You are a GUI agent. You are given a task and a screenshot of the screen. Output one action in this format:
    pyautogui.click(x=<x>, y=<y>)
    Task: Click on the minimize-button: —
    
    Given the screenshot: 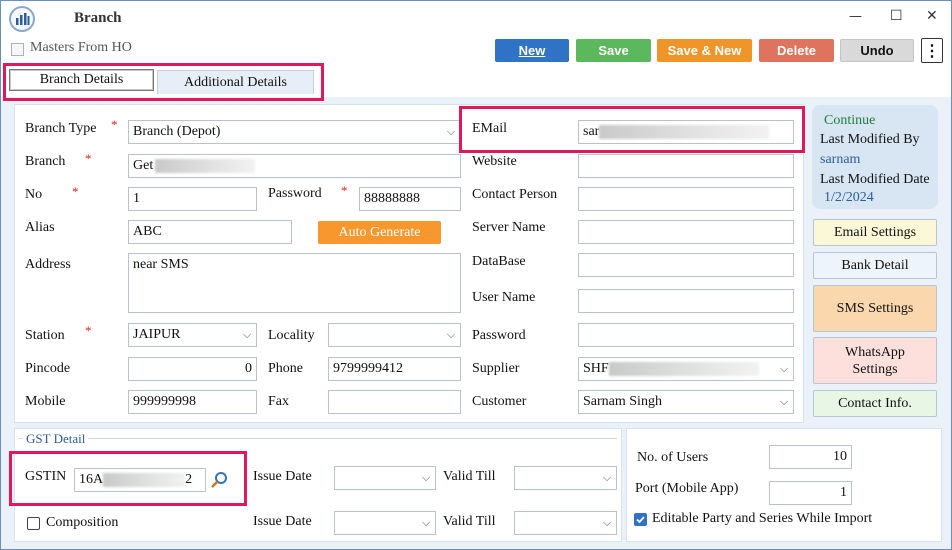 What is the action you would take?
    pyautogui.click(x=855, y=16)
    